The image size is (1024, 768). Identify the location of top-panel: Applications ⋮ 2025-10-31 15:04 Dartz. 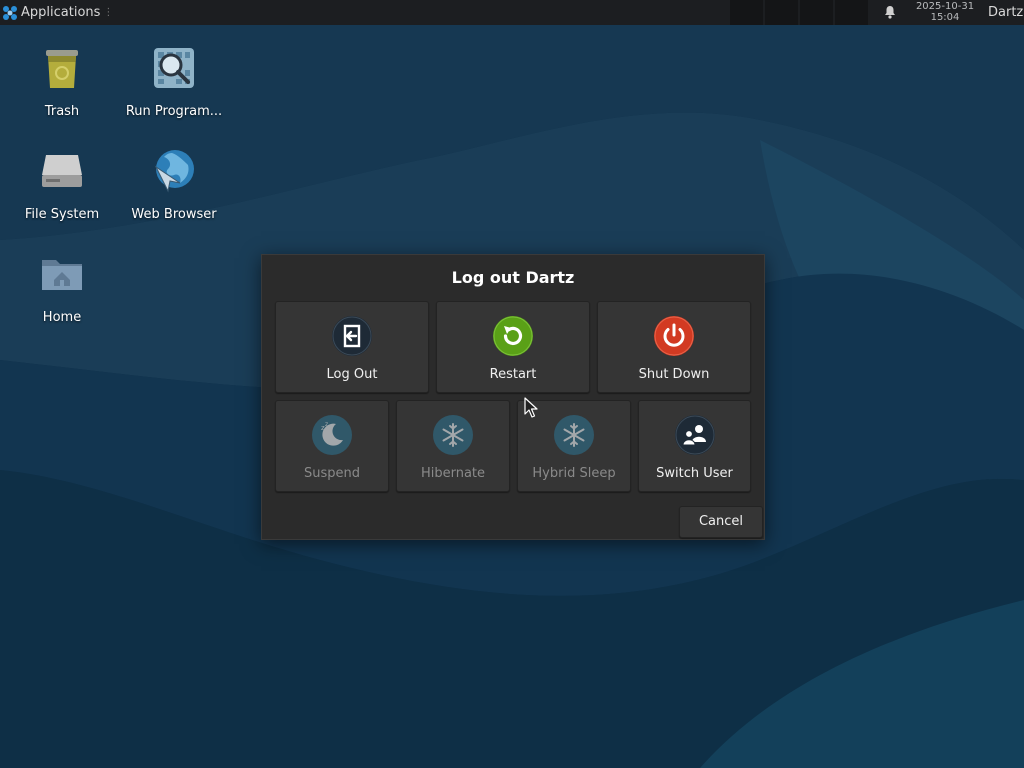
(512, 12).